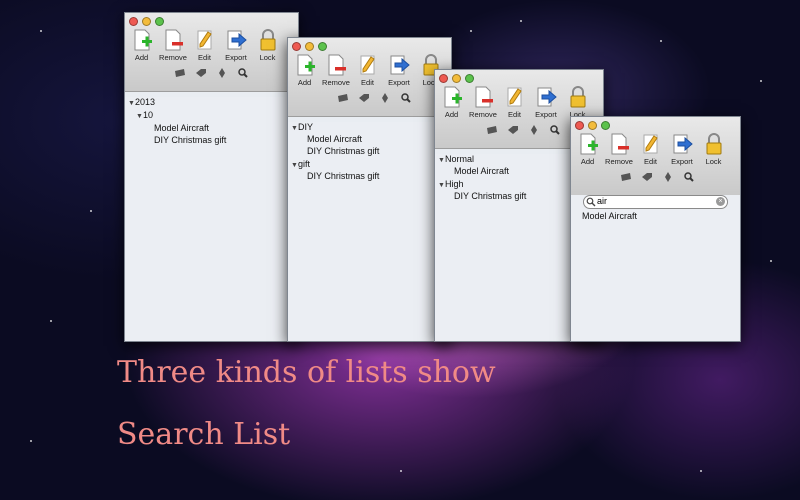  I want to click on list-group-normal: ▼Normal, so click(456, 159).